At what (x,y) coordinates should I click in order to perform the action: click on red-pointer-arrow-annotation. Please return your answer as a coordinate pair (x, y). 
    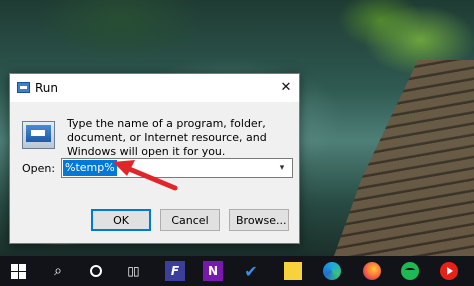
    Looking at the image, I should click on (145, 175).